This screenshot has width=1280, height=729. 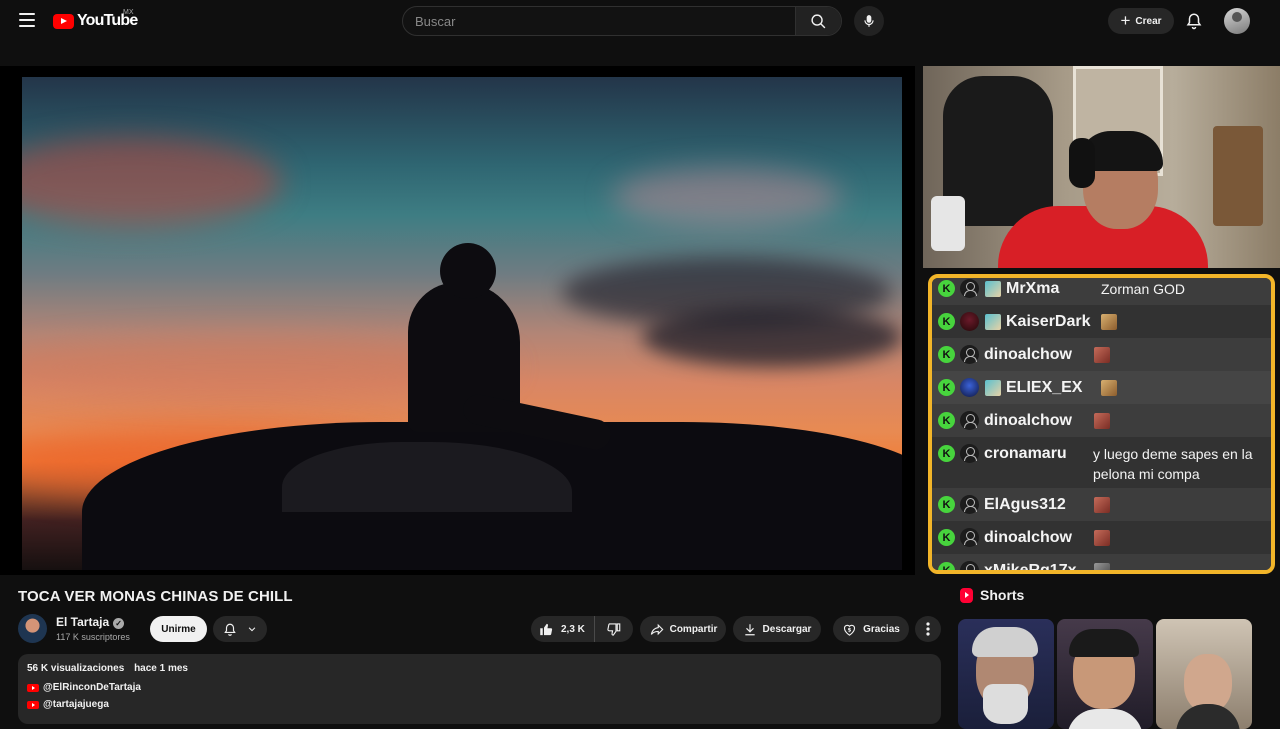 I want to click on chat-username: ELIEX_EX, so click(x=1044, y=387).